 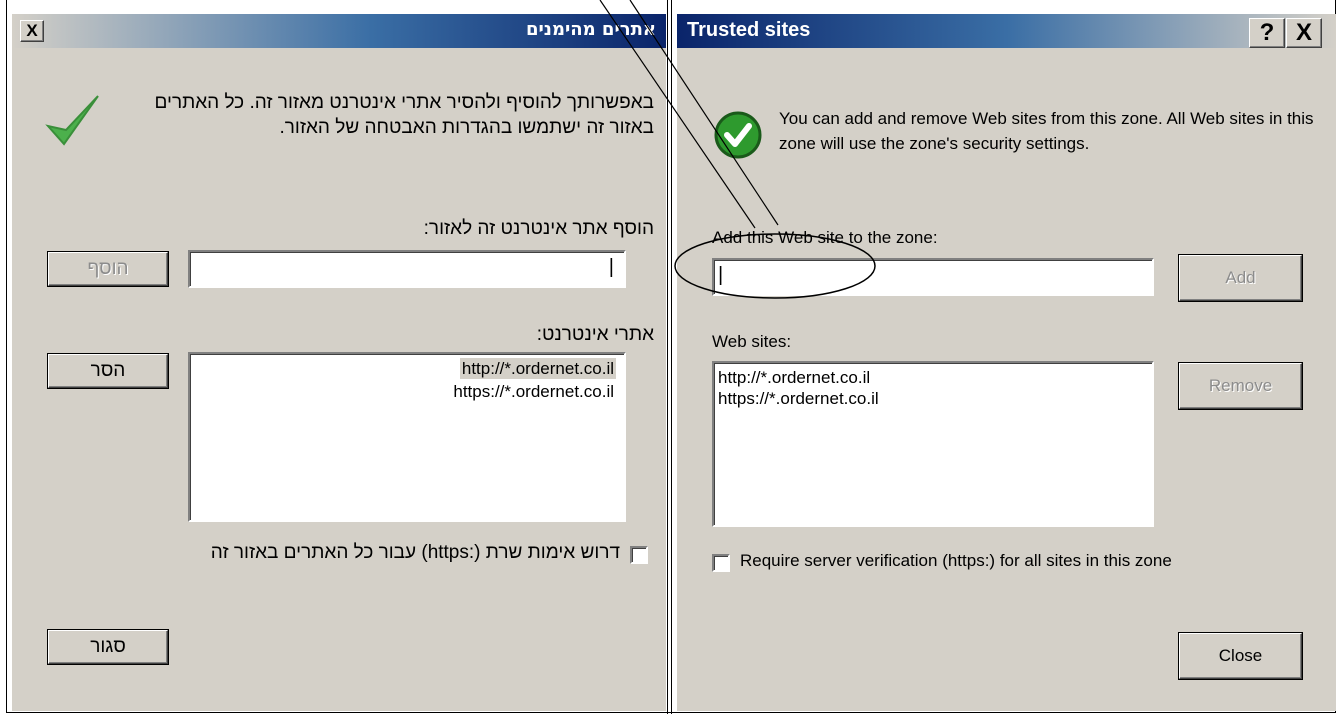 I want to click on annotation-ellipse, so click(x=775, y=266).